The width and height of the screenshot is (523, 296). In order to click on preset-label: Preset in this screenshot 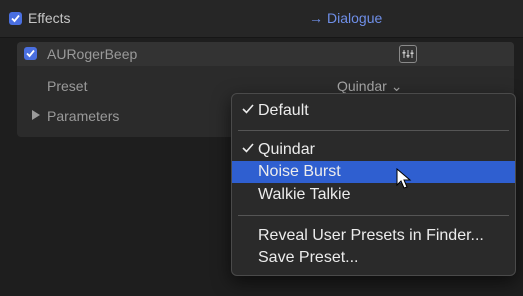, I will do `click(67, 86)`.